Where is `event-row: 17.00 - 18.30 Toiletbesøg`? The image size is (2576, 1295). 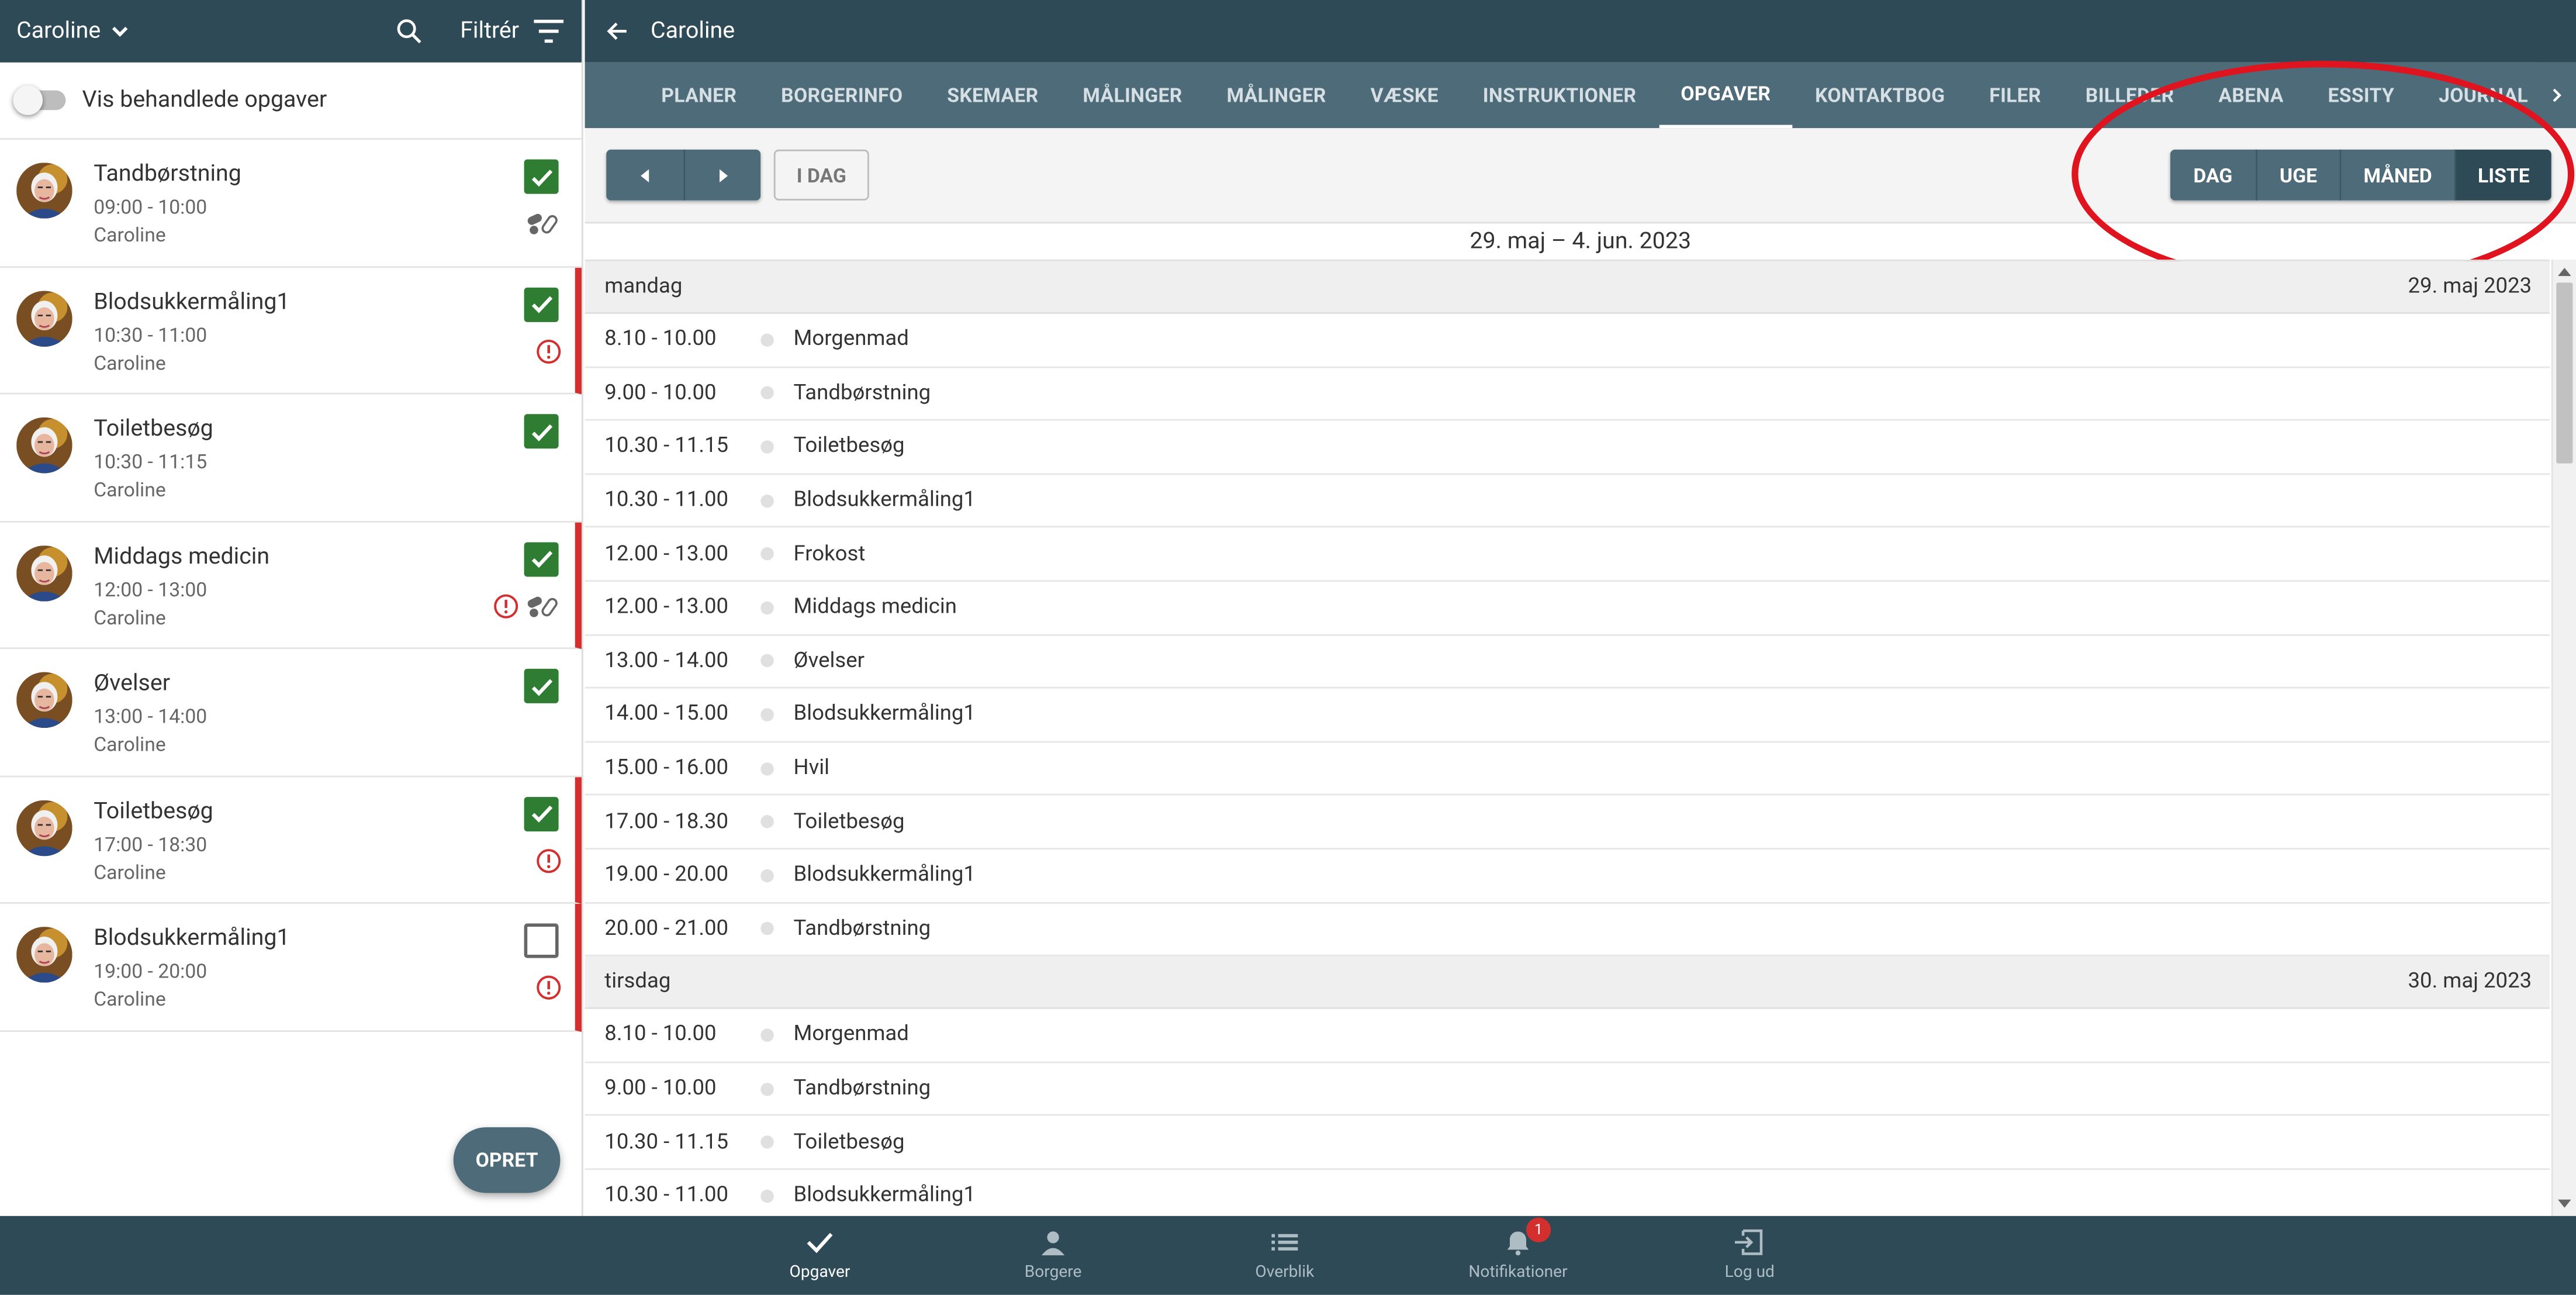
event-row: 17.00 - 18.30 Toiletbesøg is located at coordinates (1567, 822).